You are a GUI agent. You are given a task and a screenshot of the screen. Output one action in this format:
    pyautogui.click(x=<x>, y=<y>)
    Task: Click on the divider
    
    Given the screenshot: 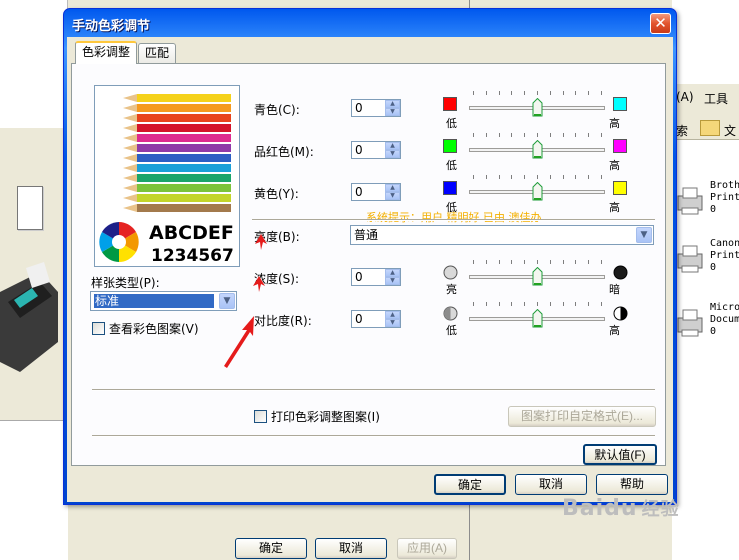 What is the action you would take?
    pyautogui.click(x=373, y=436)
    